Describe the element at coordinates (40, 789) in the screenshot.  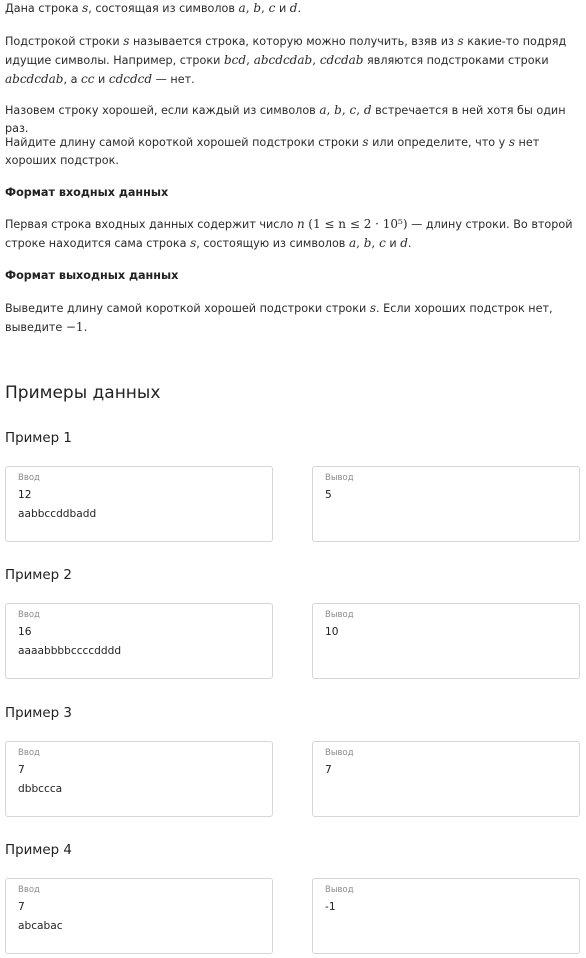
I see `input-line: dbbccca` at that location.